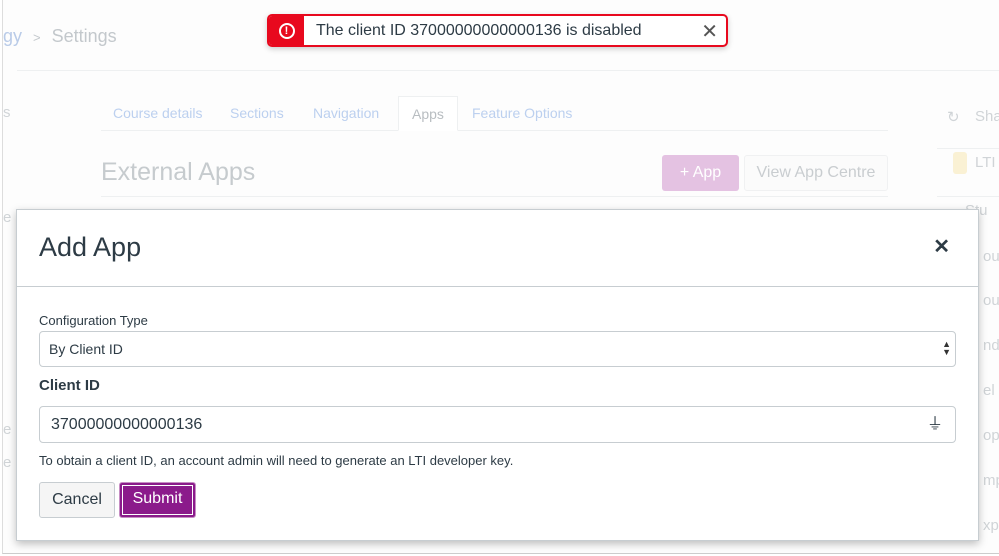 The image size is (999, 556). Describe the element at coordinates (522, 113) in the screenshot. I see `tab-feature-options: Feature Options` at that location.